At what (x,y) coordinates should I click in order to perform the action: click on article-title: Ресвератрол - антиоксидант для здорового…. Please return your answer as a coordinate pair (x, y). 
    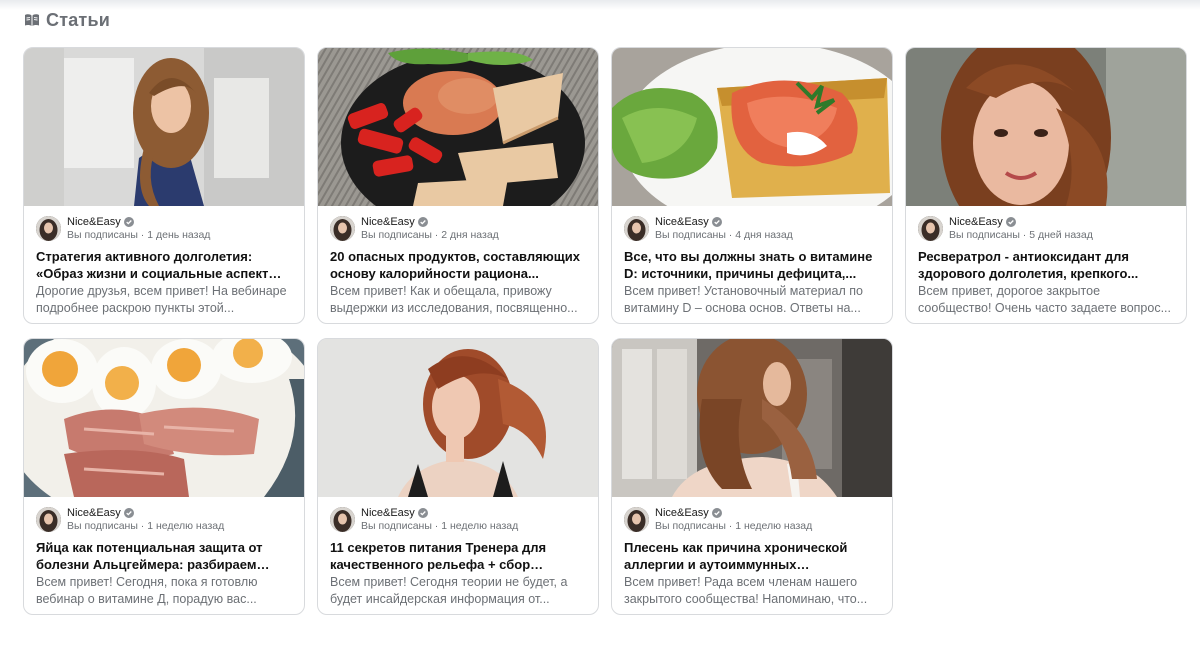
    Looking at the image, I should click on (1046, 265).